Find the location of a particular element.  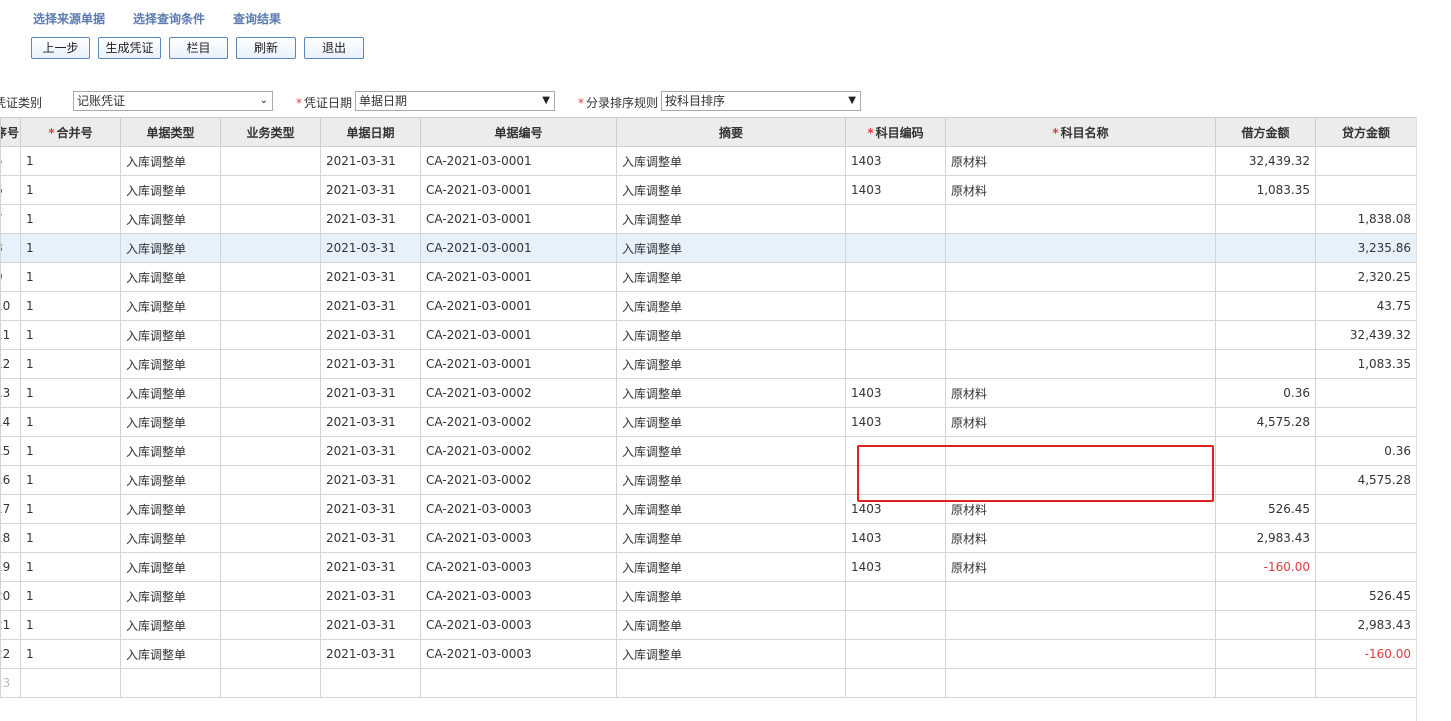

doc-no-cell: CA-2021-03-0002 is located at coordinates (518, 393).